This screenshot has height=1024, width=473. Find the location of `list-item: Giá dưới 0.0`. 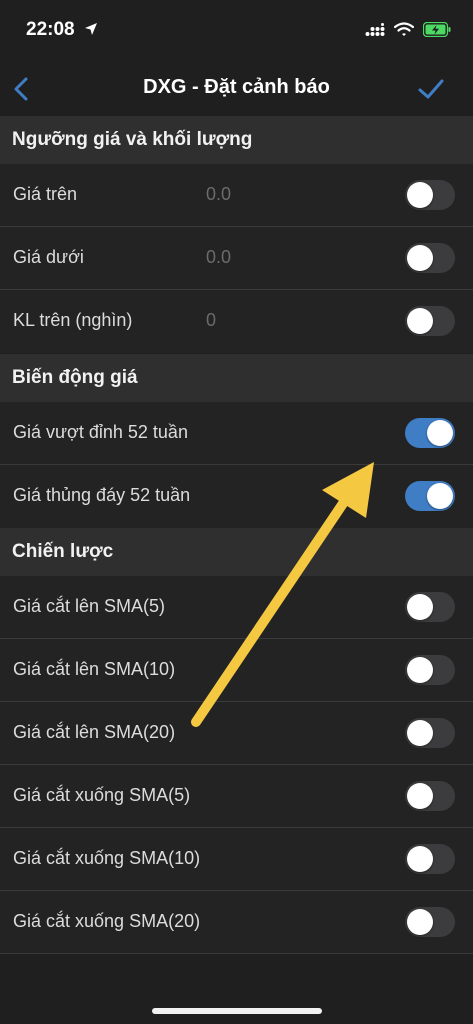

list-item: Giá dưới 0.0 is located at coordinates (236, 258).